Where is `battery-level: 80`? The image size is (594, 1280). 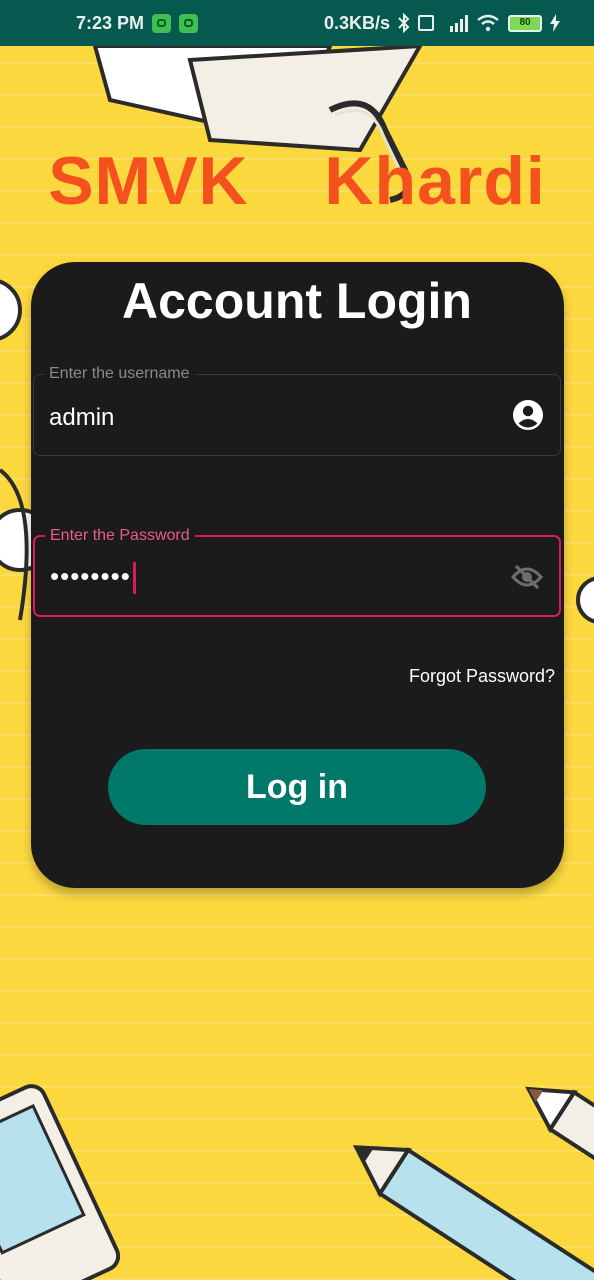 battery-level: 80 is located at coordinates (525, 22).